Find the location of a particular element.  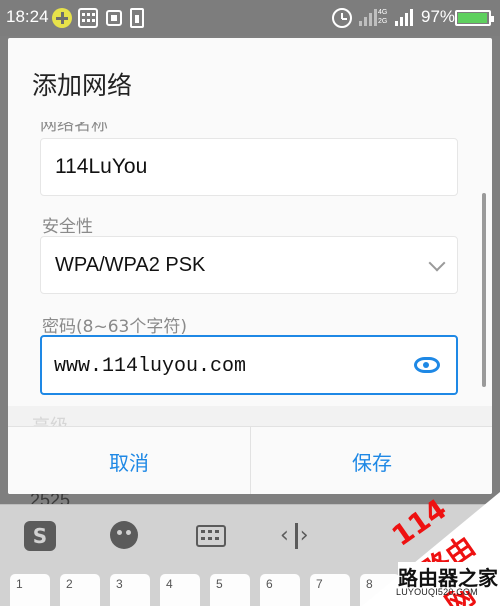

network-bottom: 2G is located at coordinates (383, 21).